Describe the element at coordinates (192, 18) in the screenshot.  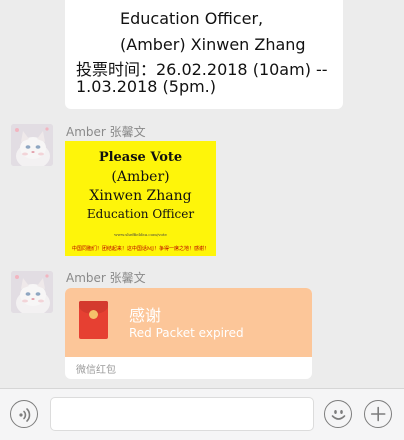
I see `message-text-line: Education Officer,` at that location.